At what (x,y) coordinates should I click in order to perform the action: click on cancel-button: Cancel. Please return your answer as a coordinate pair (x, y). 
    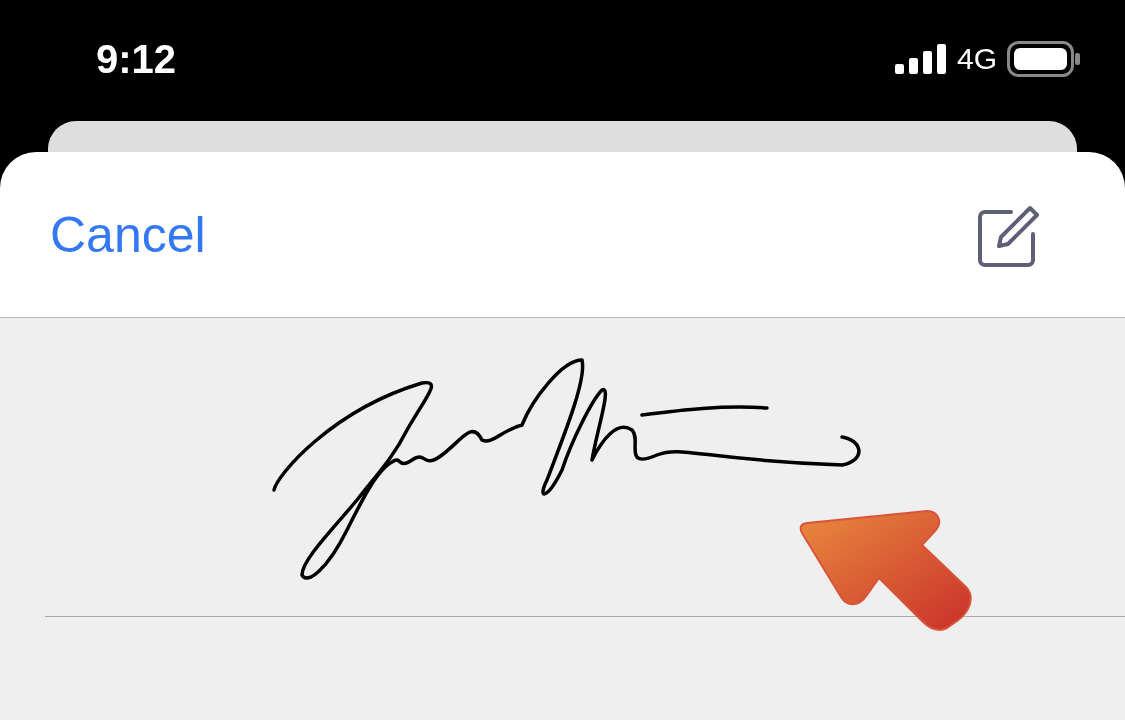
    Looking at the image, I should click on (128, 234).